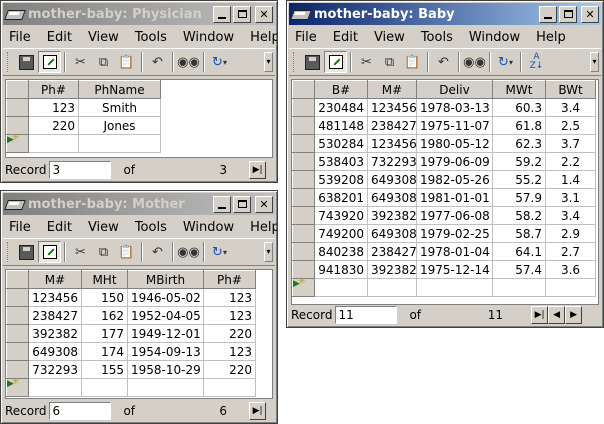 The image size is (604, 424). I want to click on table-cell: 941830, so click(341, 269).